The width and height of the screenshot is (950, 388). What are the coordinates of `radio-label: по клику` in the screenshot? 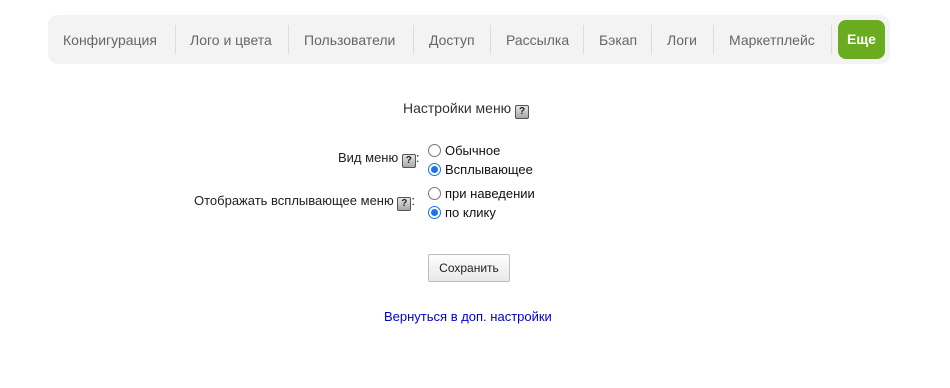 It's located at (470, 212).